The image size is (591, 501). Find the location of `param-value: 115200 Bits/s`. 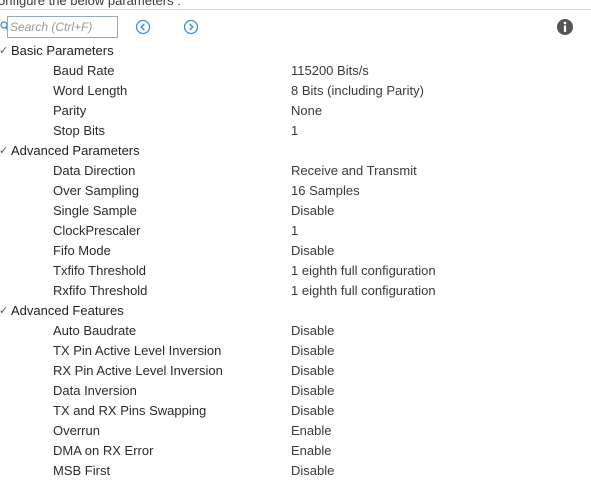

param-value: 115200 Bits/s is located at coordinates (330, 71).